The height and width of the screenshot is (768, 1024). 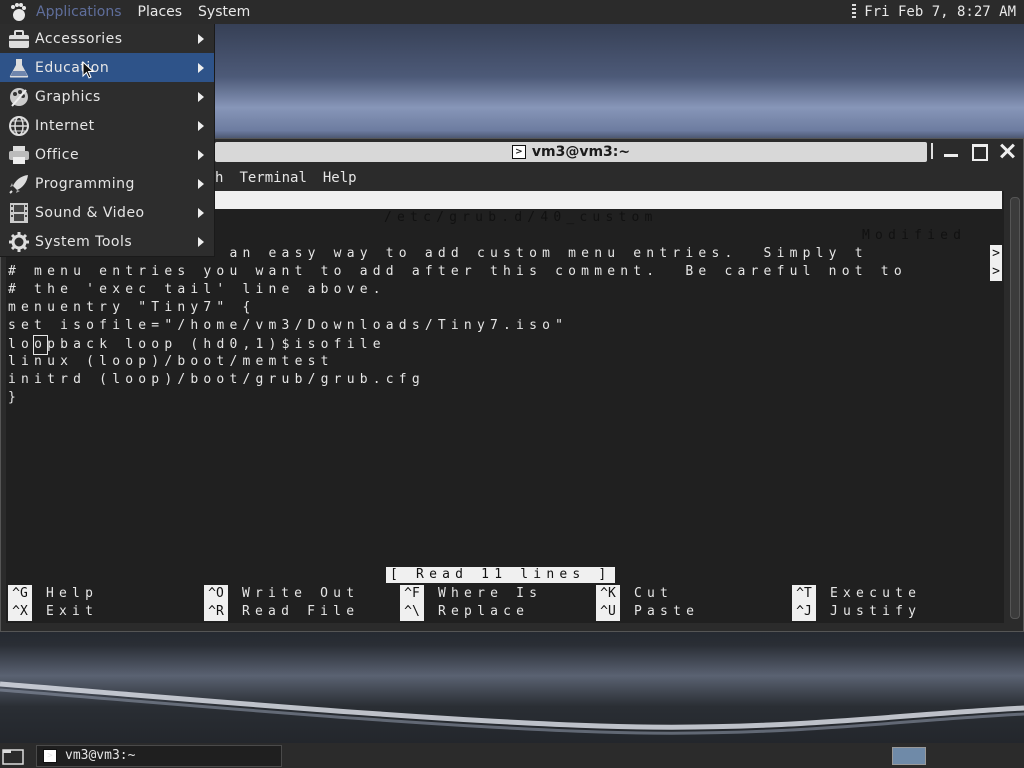 What do you see at coordinates (160, 12) in the screenshot?
I see `places-menu-button: Places` at bounding box center [160, 12].